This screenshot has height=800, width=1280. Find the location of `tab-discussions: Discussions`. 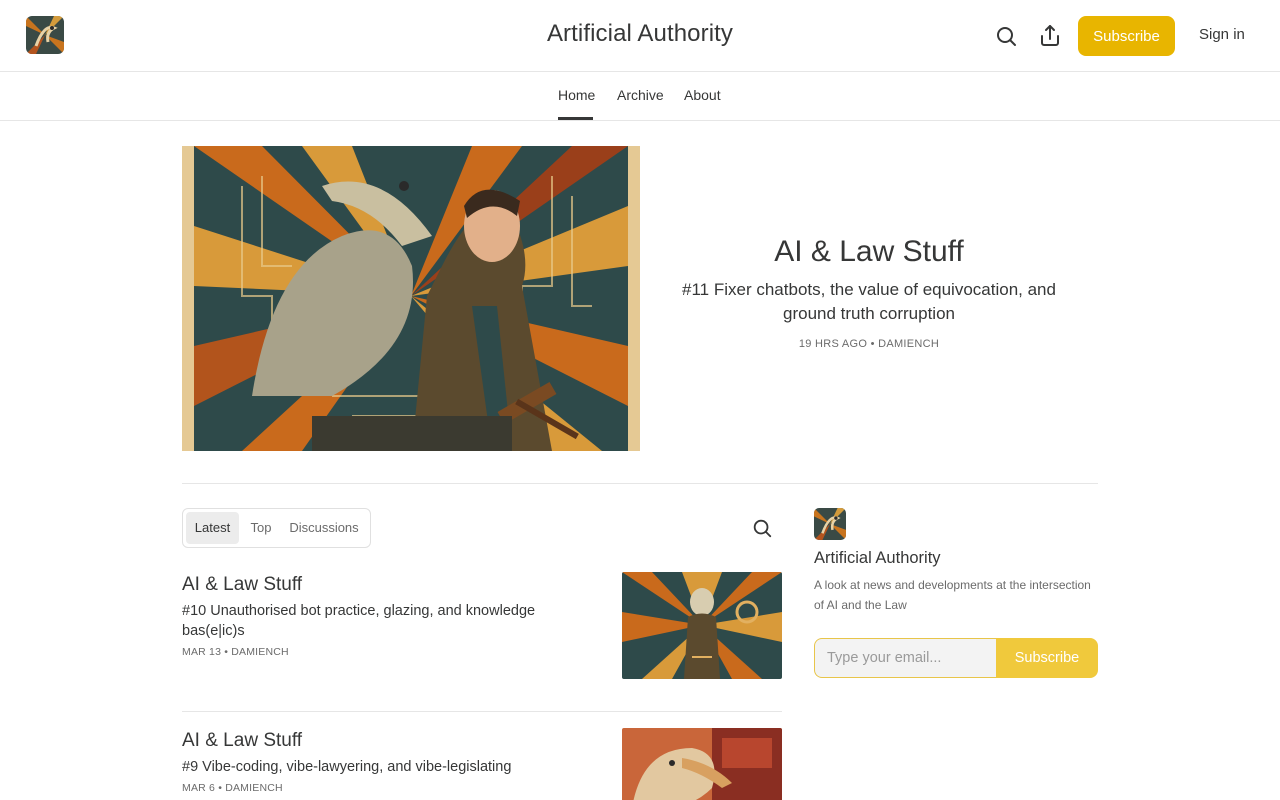

tab-discussions: Discussions is located at coordinates (324, 528).